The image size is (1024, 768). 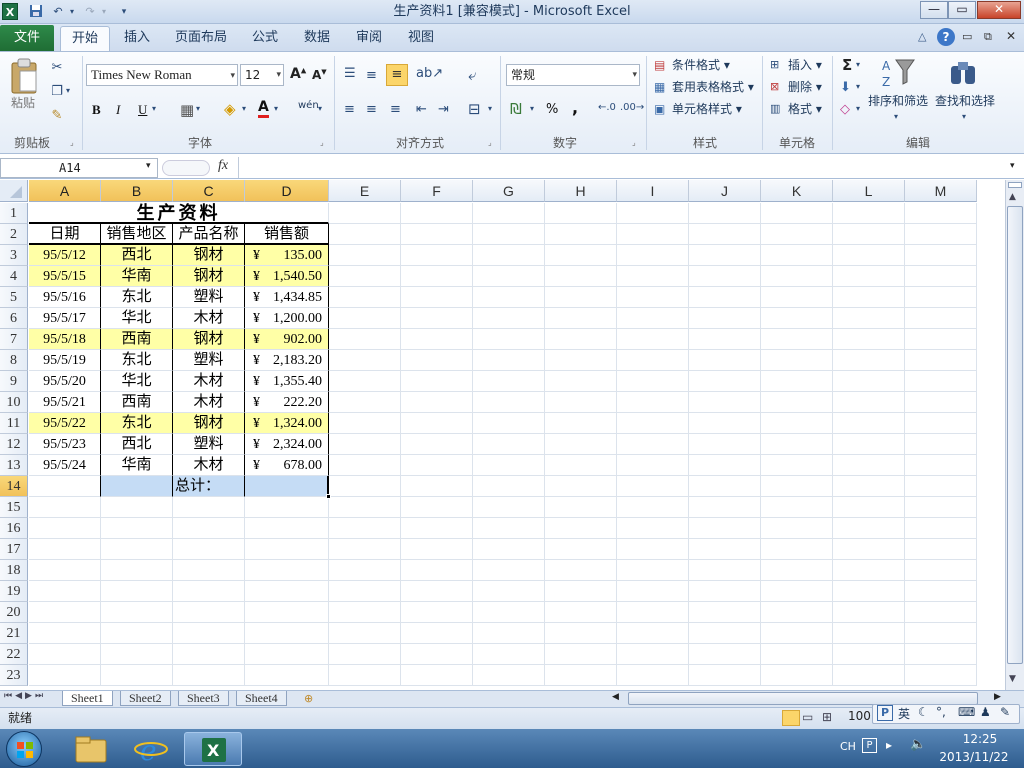 What do you see at coordinates (72, 142) in the screenshot?
I see `clipboard-launcher-icon: ⌟` at bounding box center [72, 142].